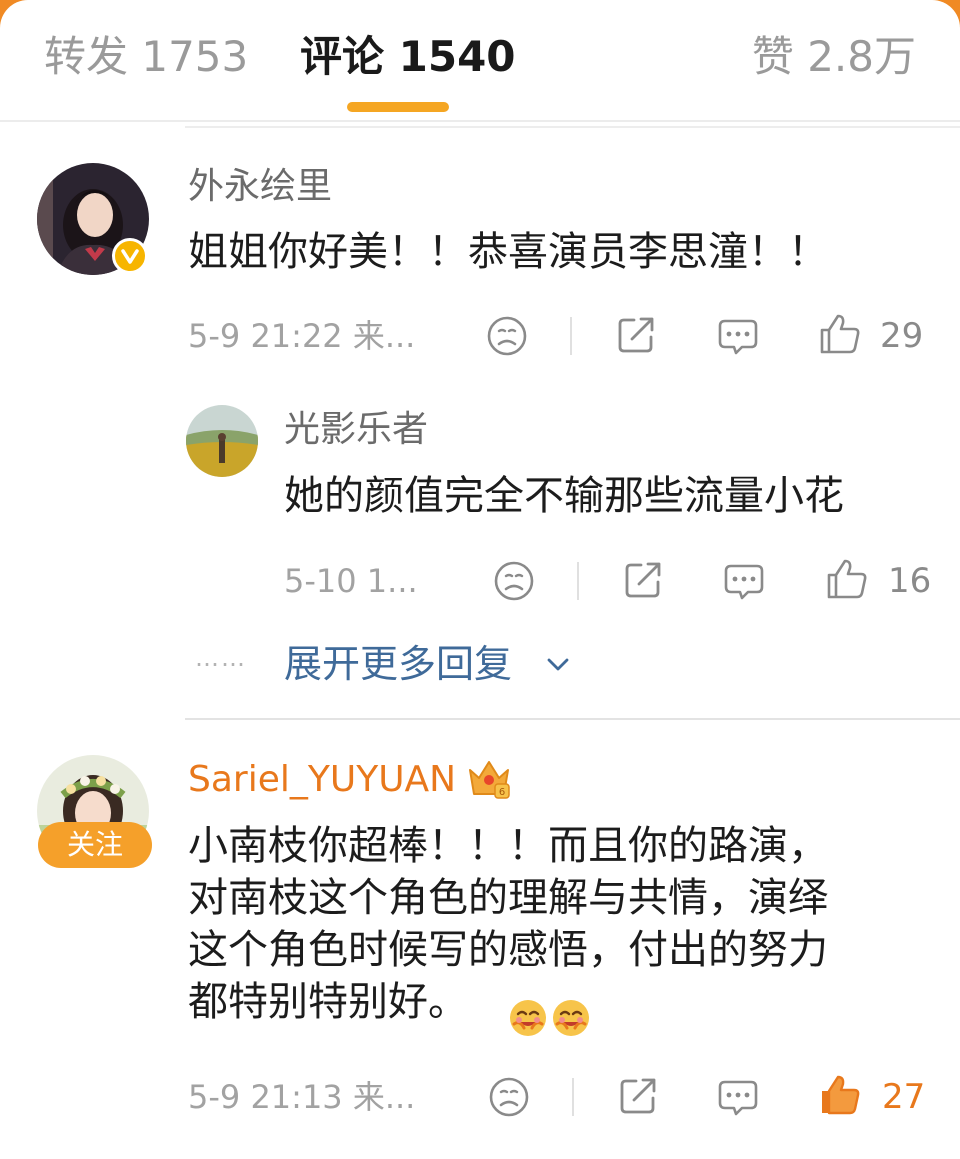 The width and height of the screenshot is (960, 1159). What do you see at coordinates (910, 581) in the screenshot?
I see `like-count: 16` at bounding box center [910, 581].